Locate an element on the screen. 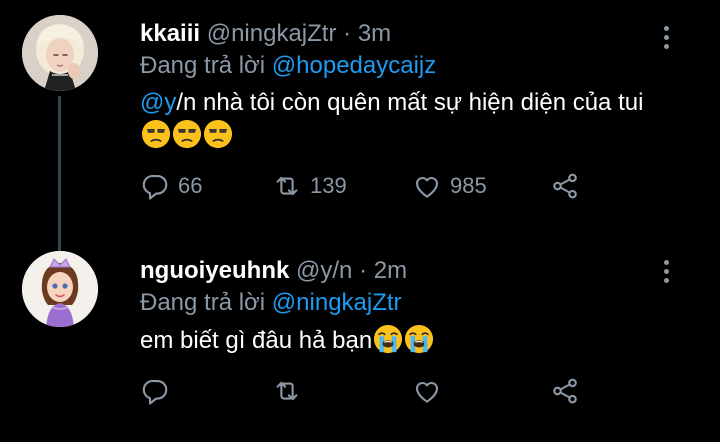 This screenshot has height=442, width=720. tweet-header: nguoiyeuhnk @y/n · 2m is located at coordinates (400, 271).